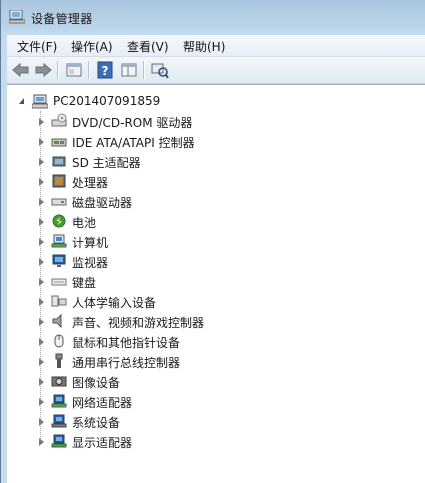  Describe the element at coordinates (216, 181) in the screenshot. I see `tree-node: 处理器` at that location.